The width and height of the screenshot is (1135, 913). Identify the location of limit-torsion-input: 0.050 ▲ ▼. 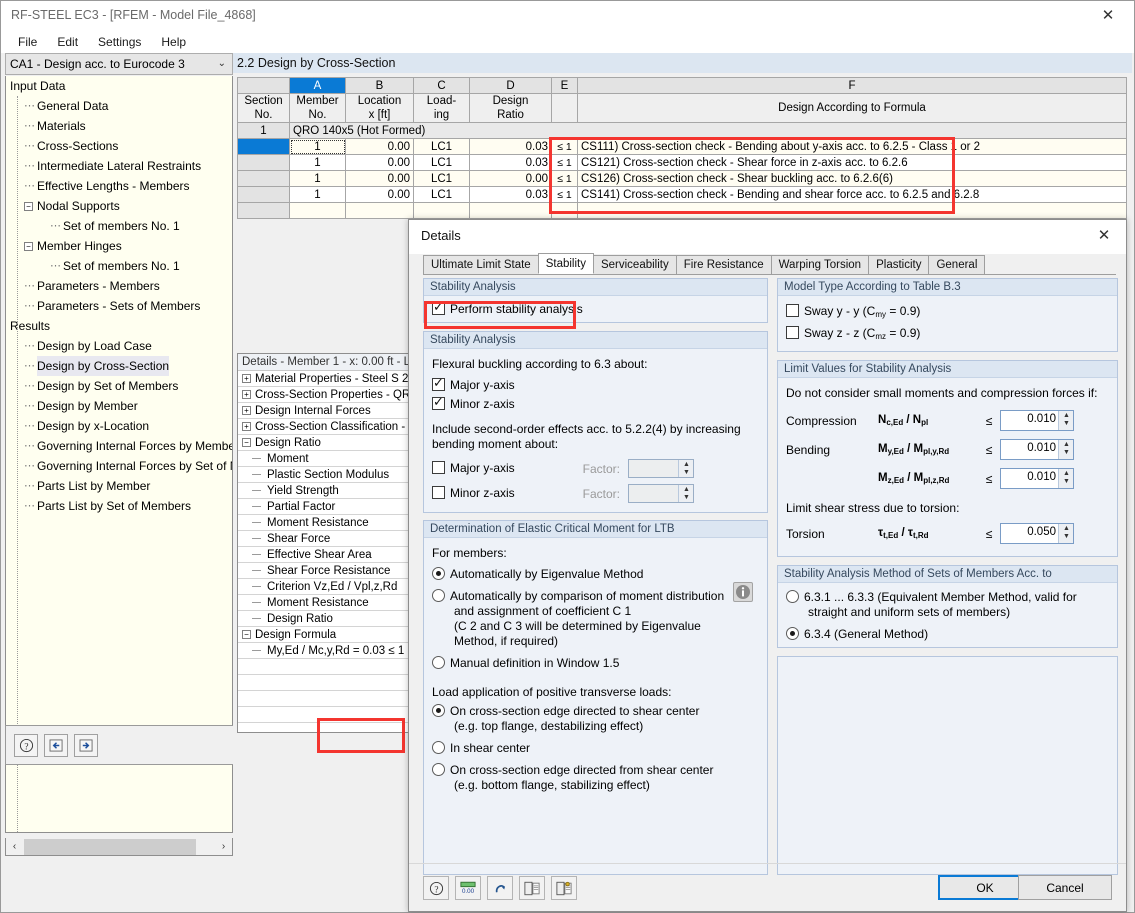
(1037, 533).